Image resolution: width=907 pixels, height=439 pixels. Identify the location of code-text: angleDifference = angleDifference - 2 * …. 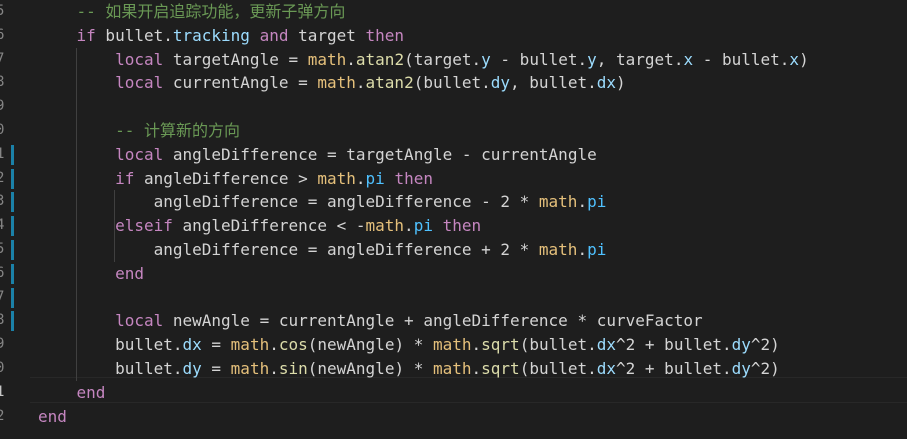
(322, 202).